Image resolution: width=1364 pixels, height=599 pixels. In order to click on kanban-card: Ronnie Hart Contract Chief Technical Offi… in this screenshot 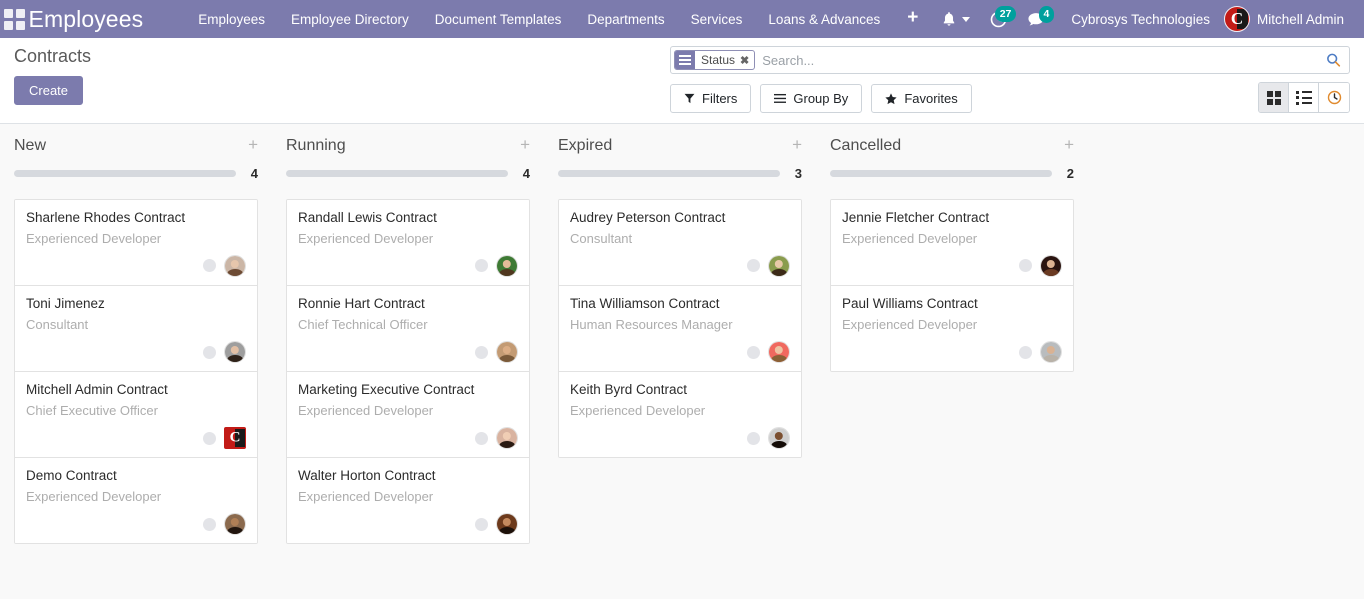, I will do `click(408, 329)`.